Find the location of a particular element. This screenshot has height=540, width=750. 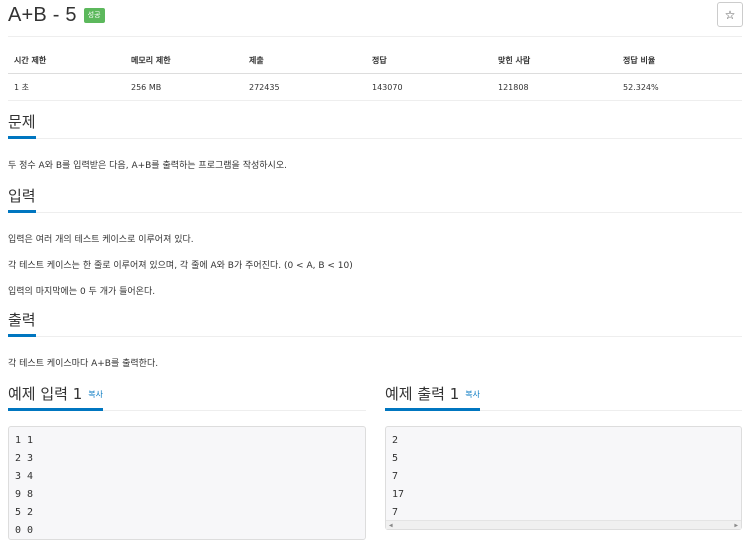

output-description: 각 테스트 케이스마다 A+B를 출력한다. is located at coordinates (83, 364).